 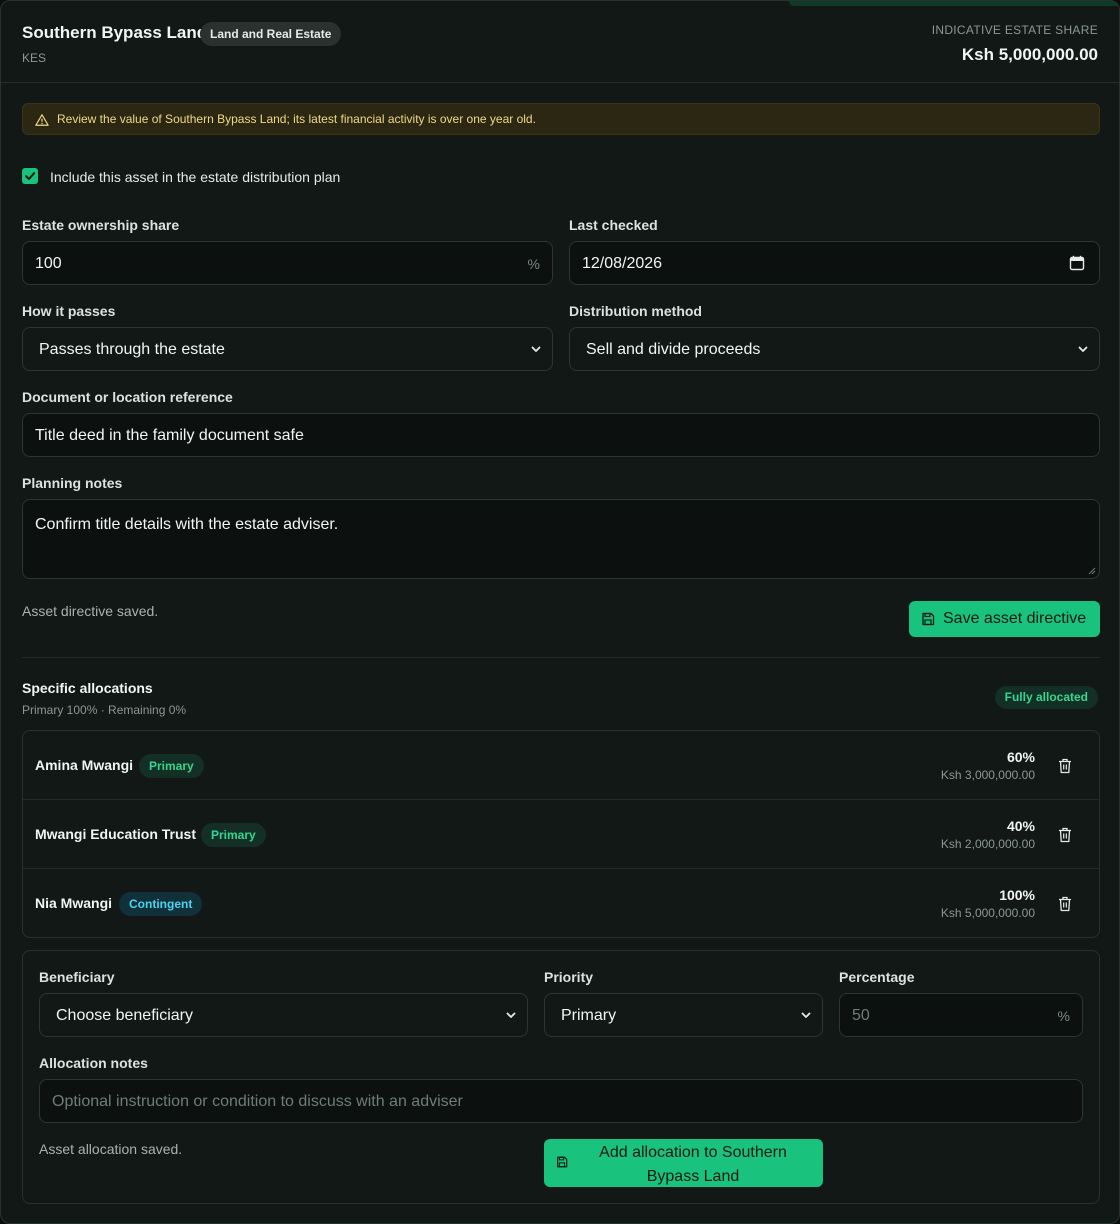 I want to click on estate-share-label: INDICATIVE ESTATE SHARE, so click(x=1014, y=30).